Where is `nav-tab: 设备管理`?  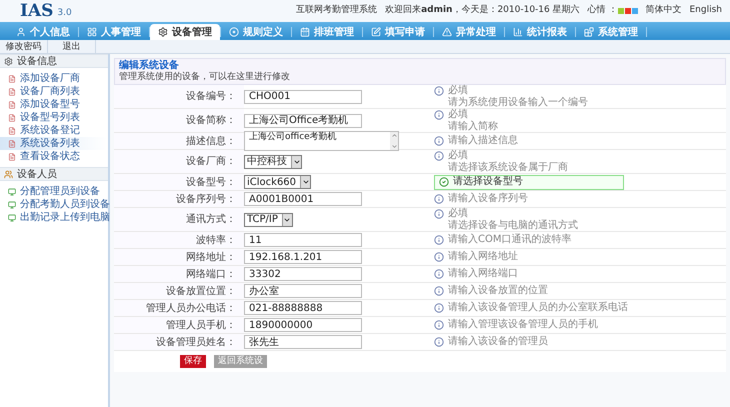 nav-tab: 设备管理 is located at coordinates (185, 32).